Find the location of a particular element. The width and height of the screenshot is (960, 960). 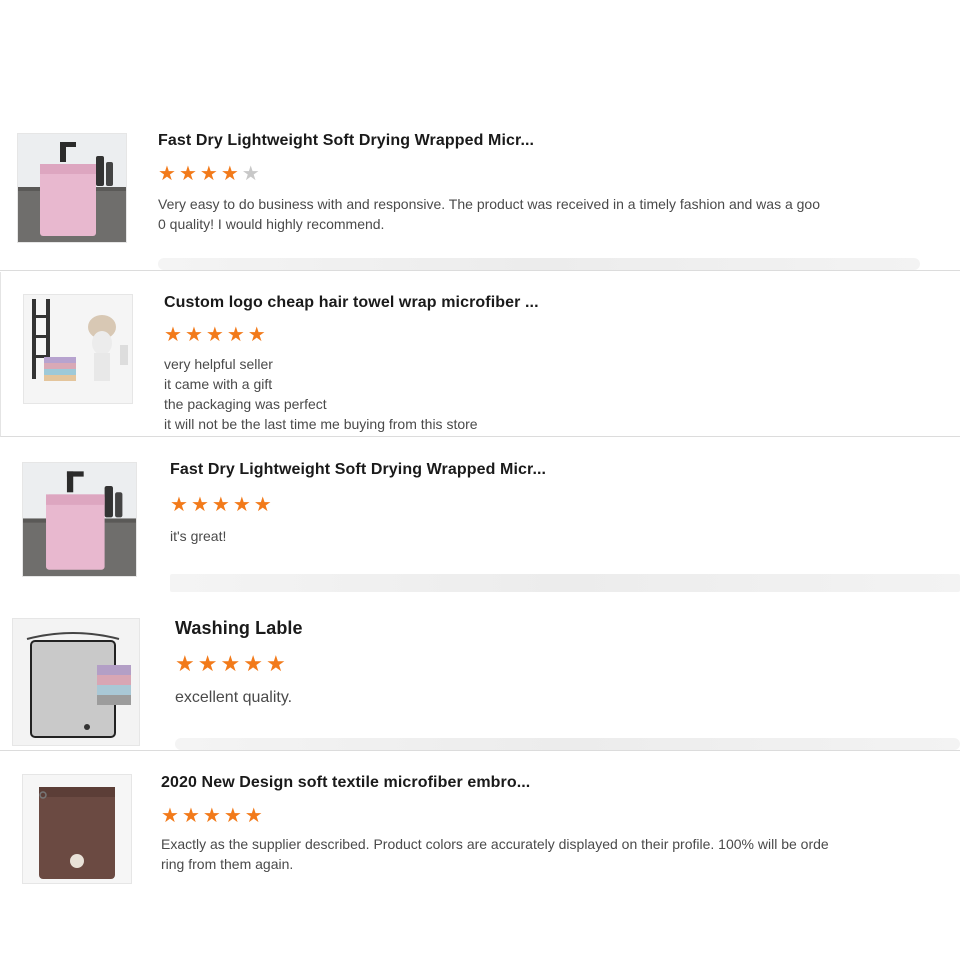

star-empty-icon: ★ is located at coordinates (250, 174).